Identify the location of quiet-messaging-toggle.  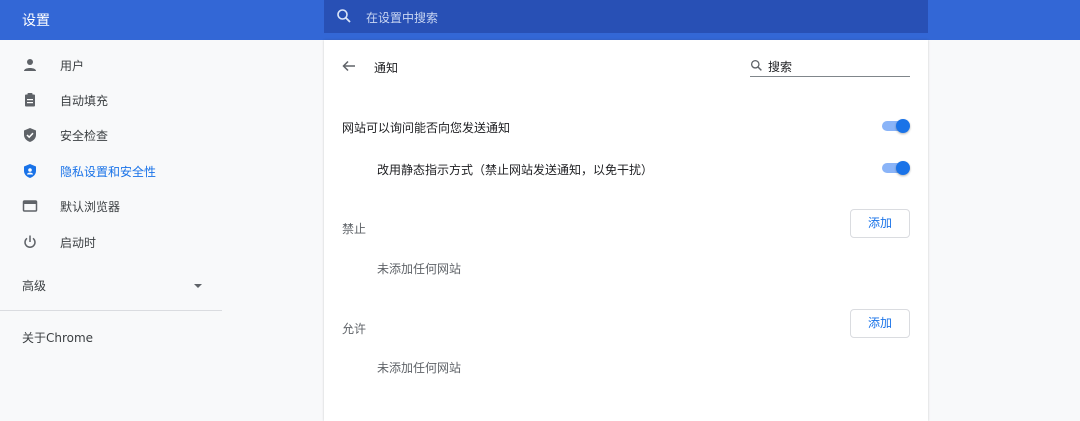
(896, 168).